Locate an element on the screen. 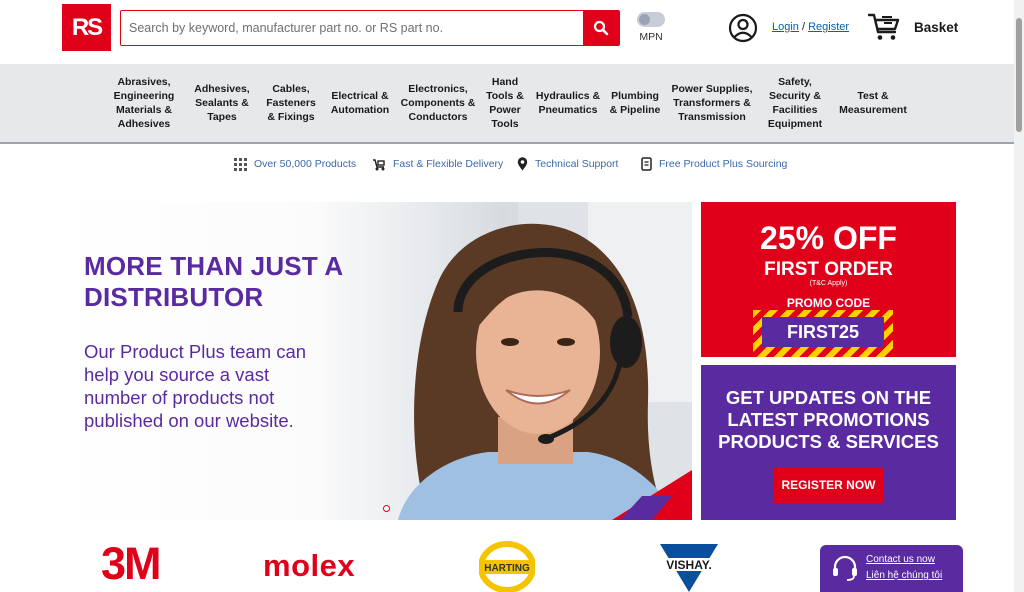 The image size is (1024, 592). brand-3m-logo: 3M is located at coordinates (131, 564).